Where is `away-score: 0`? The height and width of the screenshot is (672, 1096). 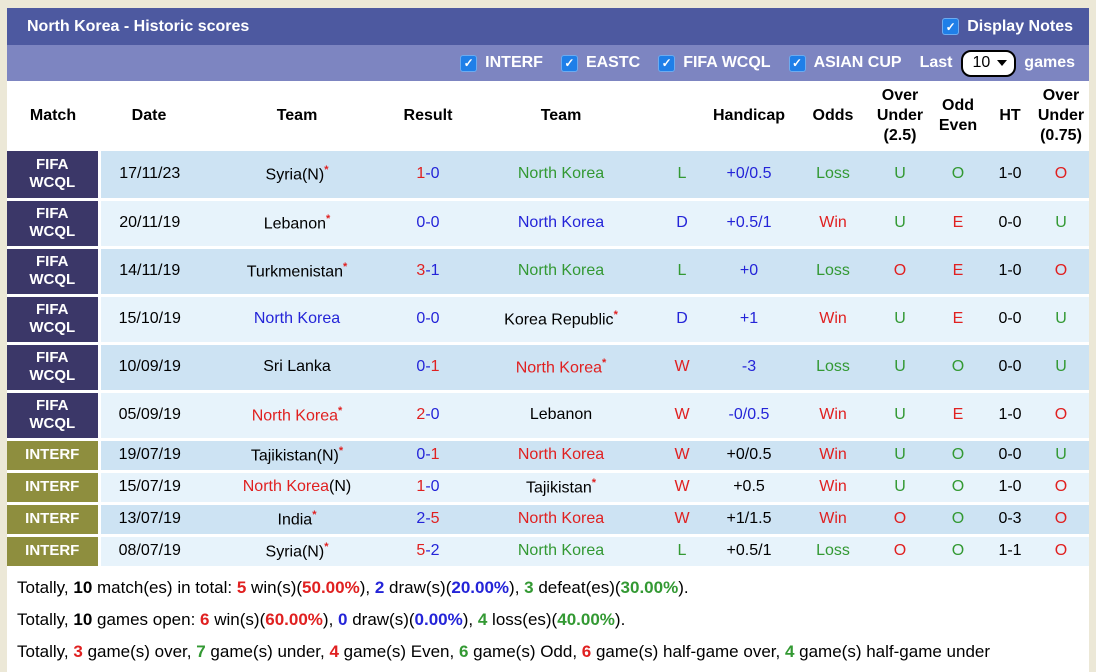
away-score: 0 is located at coordinates (435, 173).